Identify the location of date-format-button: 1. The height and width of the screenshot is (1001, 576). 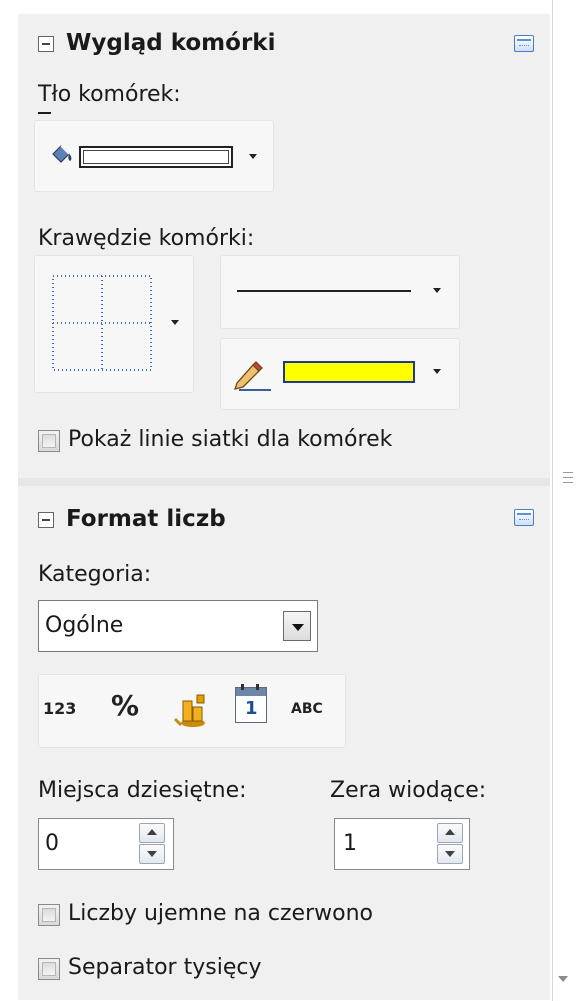
(251, 703).